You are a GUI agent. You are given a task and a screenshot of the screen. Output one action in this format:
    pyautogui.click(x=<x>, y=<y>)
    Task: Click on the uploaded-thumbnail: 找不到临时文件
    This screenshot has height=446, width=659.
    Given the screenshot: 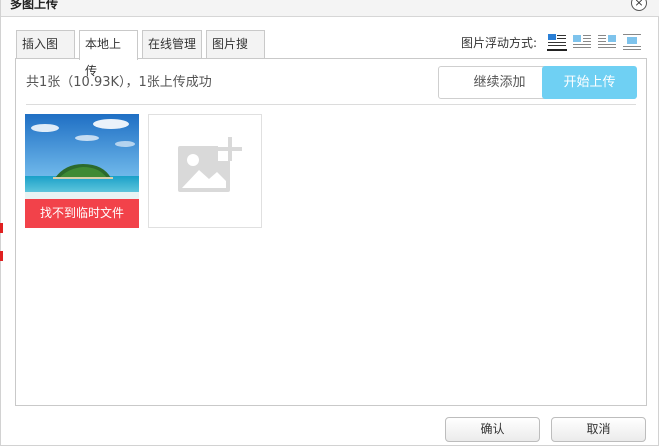 What is the action you would take?
    pyautogui.click(x=82, y=171)
    